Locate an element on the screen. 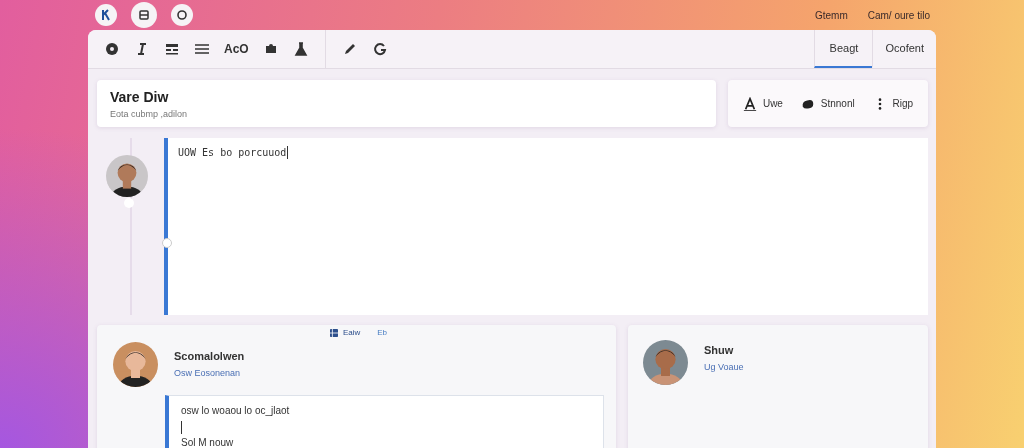 This screenshot has height=448, width=1024. author-name: Shuw is located at coordinates (719, 350).